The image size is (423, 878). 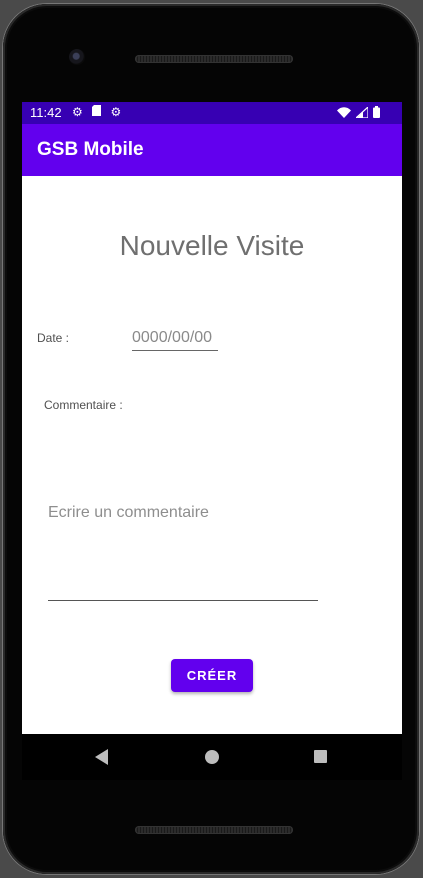 I want to click on wifi-icon, so click(x=344, y=112).